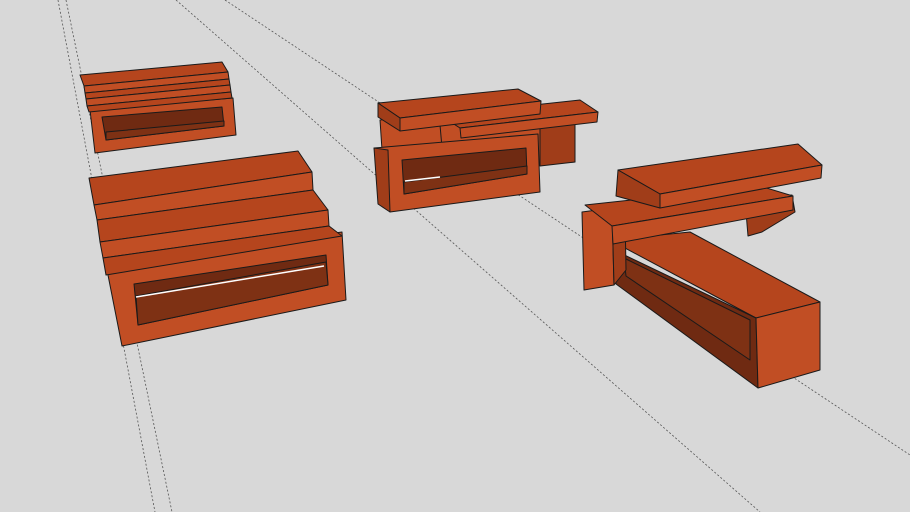 The width and height of the screenshot is (910, 512). I want to click on frame-side-face, so click(382, 180).